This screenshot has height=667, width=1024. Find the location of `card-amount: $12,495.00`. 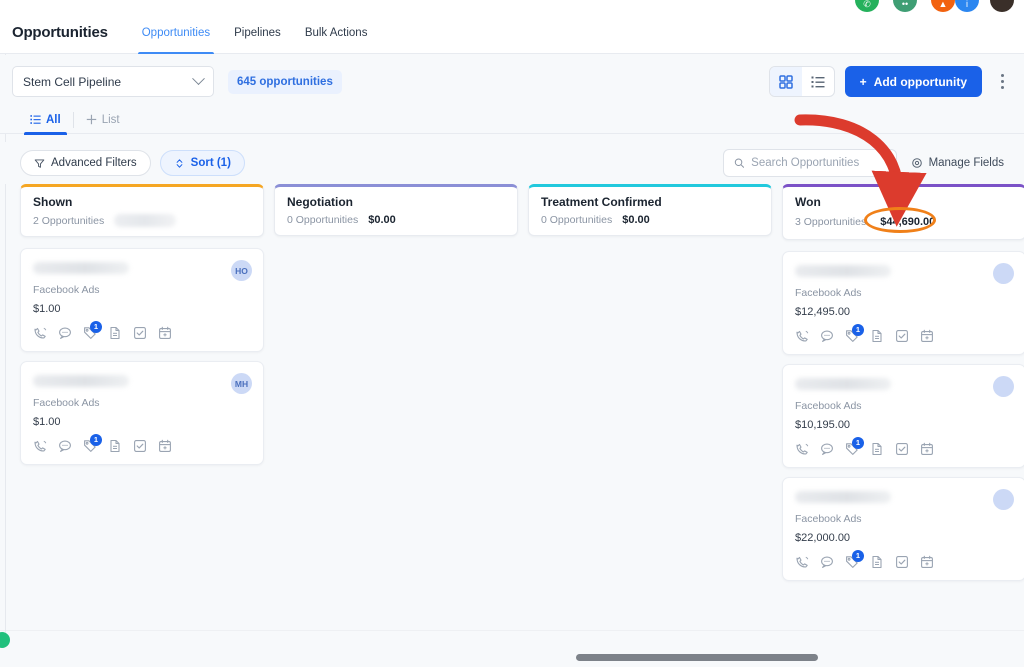

card-amount: $12,495.00 is located at coordinates (823, 312).